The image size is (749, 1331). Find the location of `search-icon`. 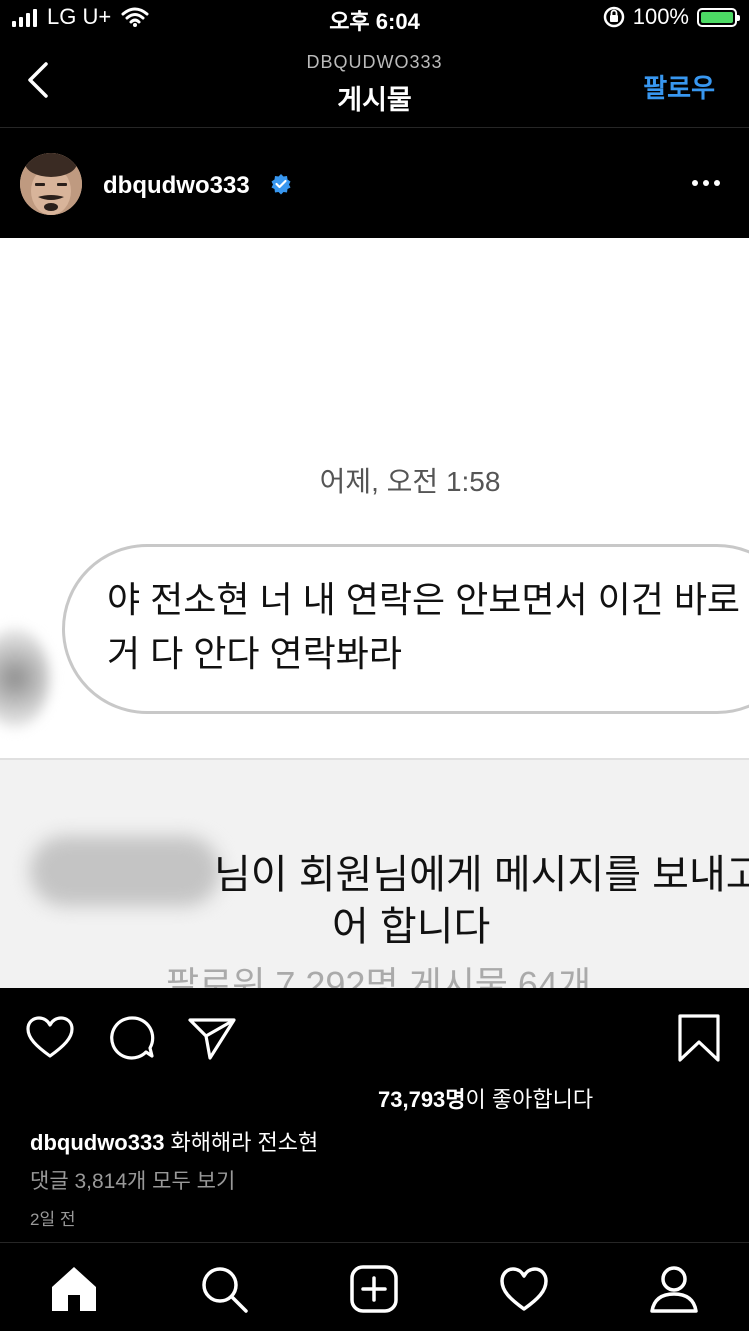

search-icon is located at coordinates (224, 1289).